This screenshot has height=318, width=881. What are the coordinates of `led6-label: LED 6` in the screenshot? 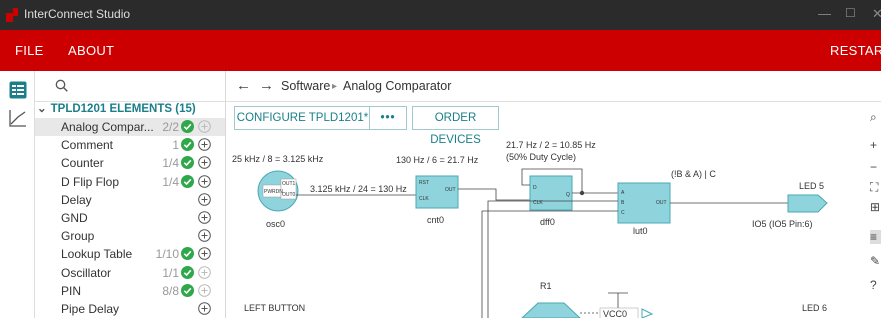 It's located at (814, 308).